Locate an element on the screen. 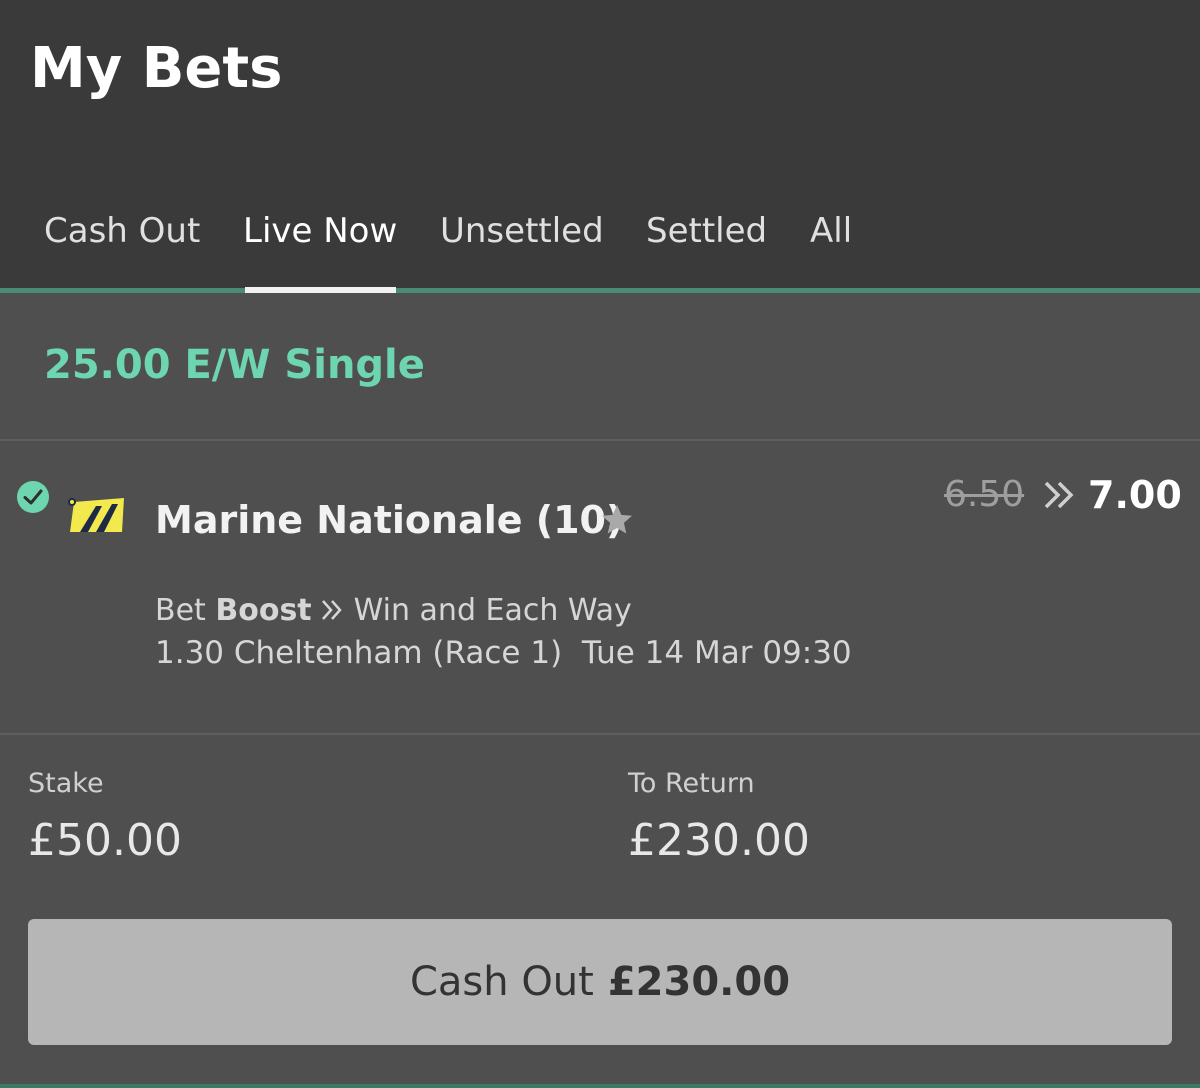  tab-all: All is located at coordinates (831, 246).